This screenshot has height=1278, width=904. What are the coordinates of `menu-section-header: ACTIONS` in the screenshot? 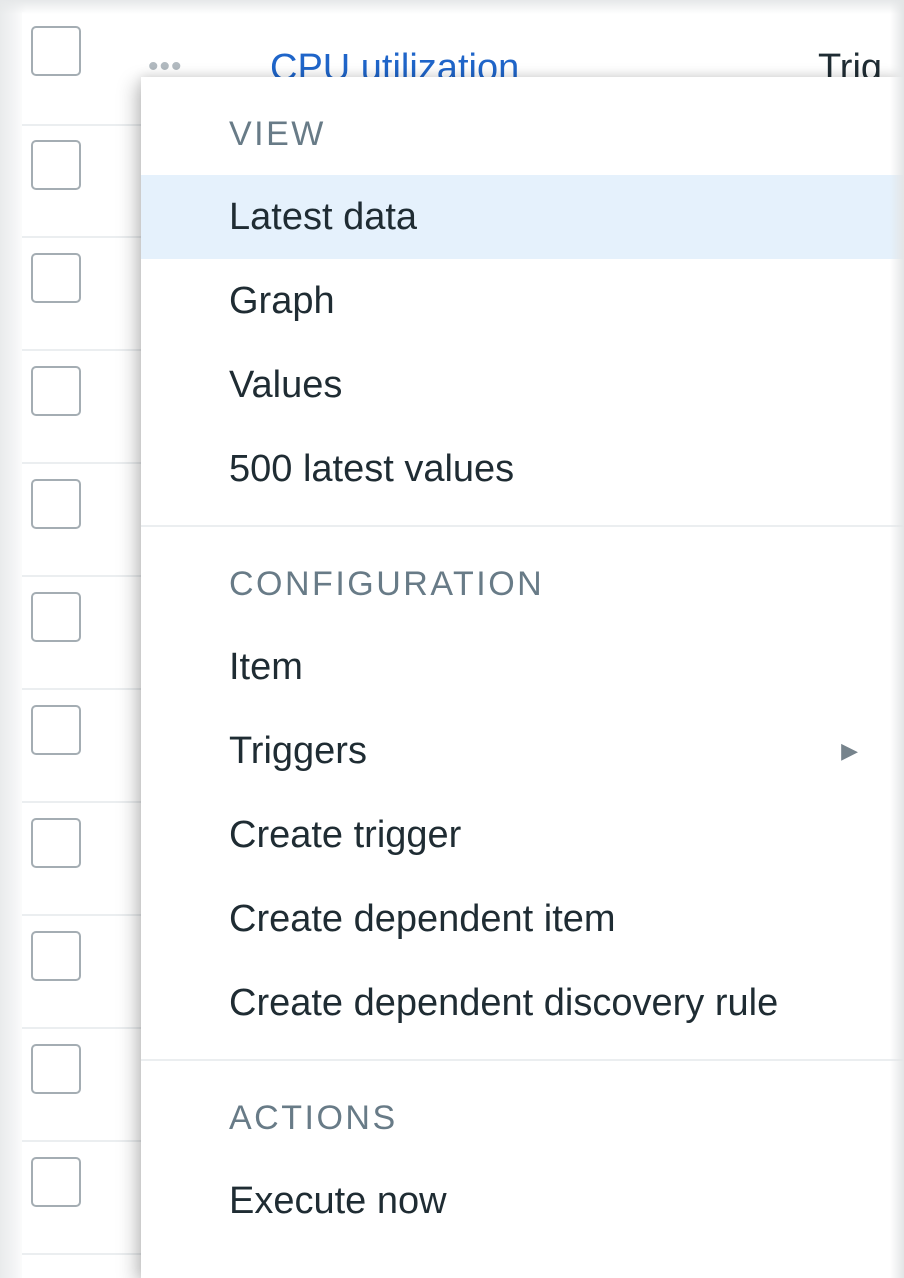 It's located at (313, 1118).